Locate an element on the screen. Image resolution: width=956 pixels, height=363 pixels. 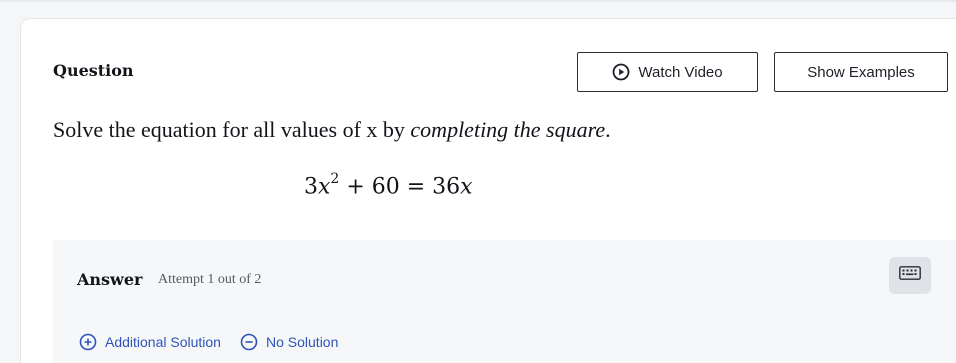
equation: 3x2 + 60 = 36x is located at coordinates (388, 185).